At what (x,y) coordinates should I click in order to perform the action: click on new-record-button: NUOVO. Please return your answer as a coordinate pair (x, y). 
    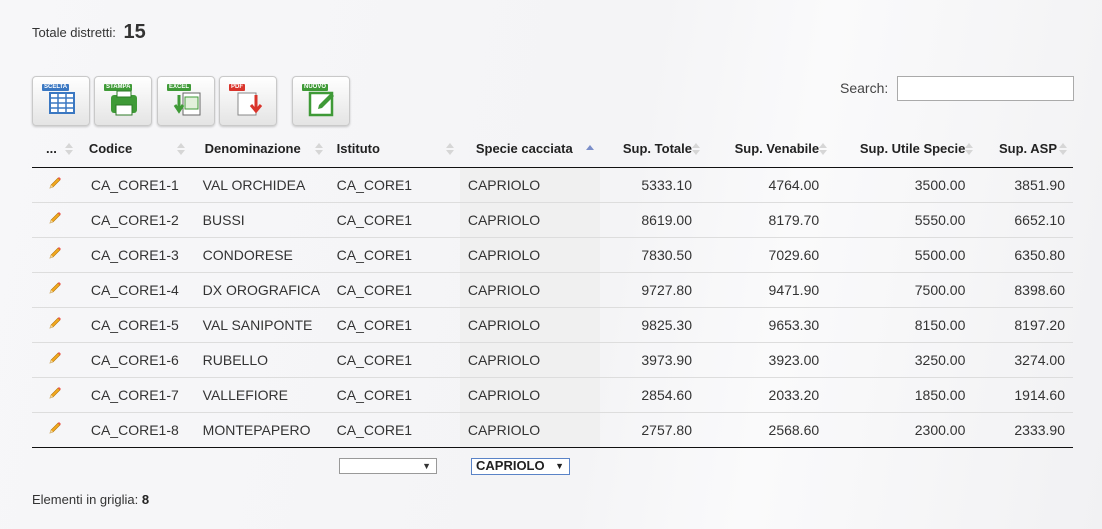
    Looking at the image, I should click on (321, 101).